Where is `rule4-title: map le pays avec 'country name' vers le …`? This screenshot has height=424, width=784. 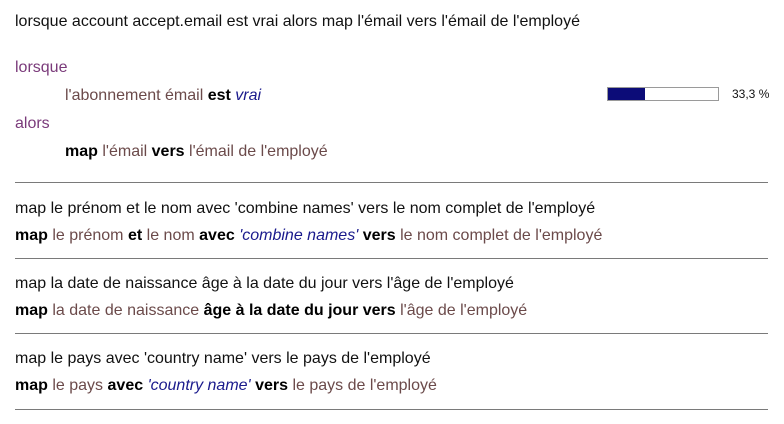
rule4-title: map le pays avec 'country name' vers le … is located at coordinates (223, 358).